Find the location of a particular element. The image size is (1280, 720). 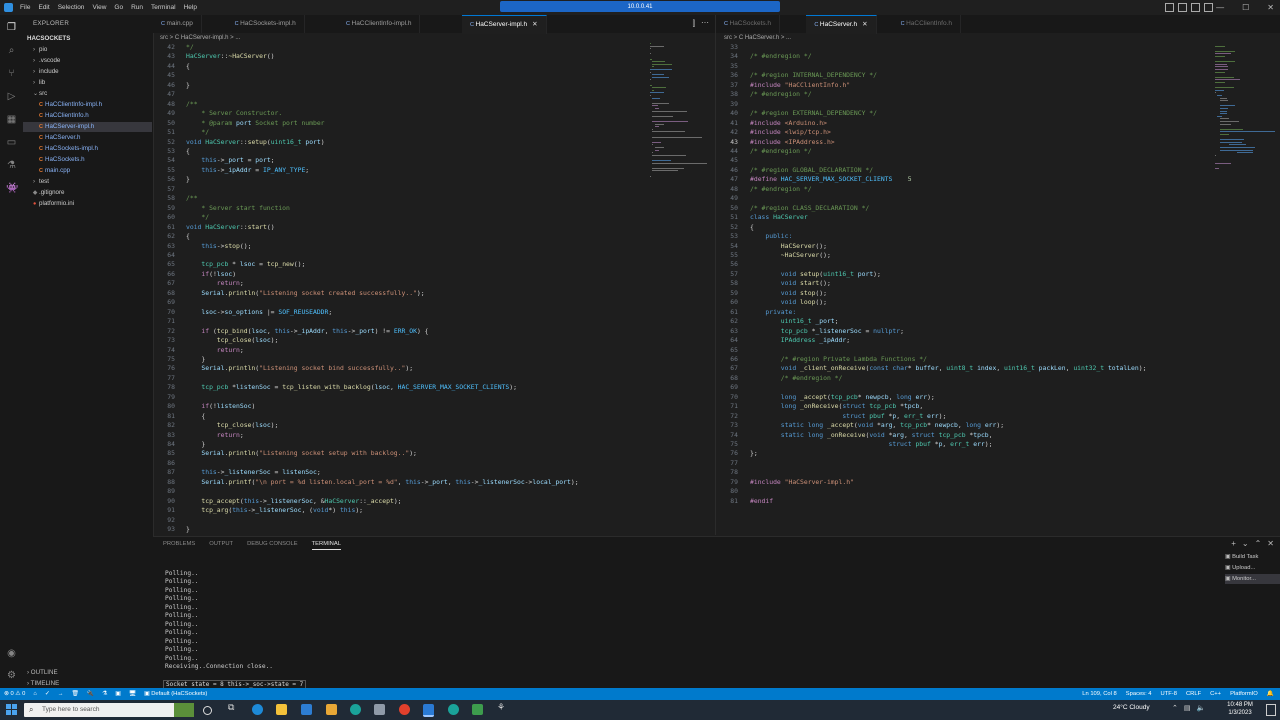

tree-item: ⌄src is located at coordinates (87, 94).